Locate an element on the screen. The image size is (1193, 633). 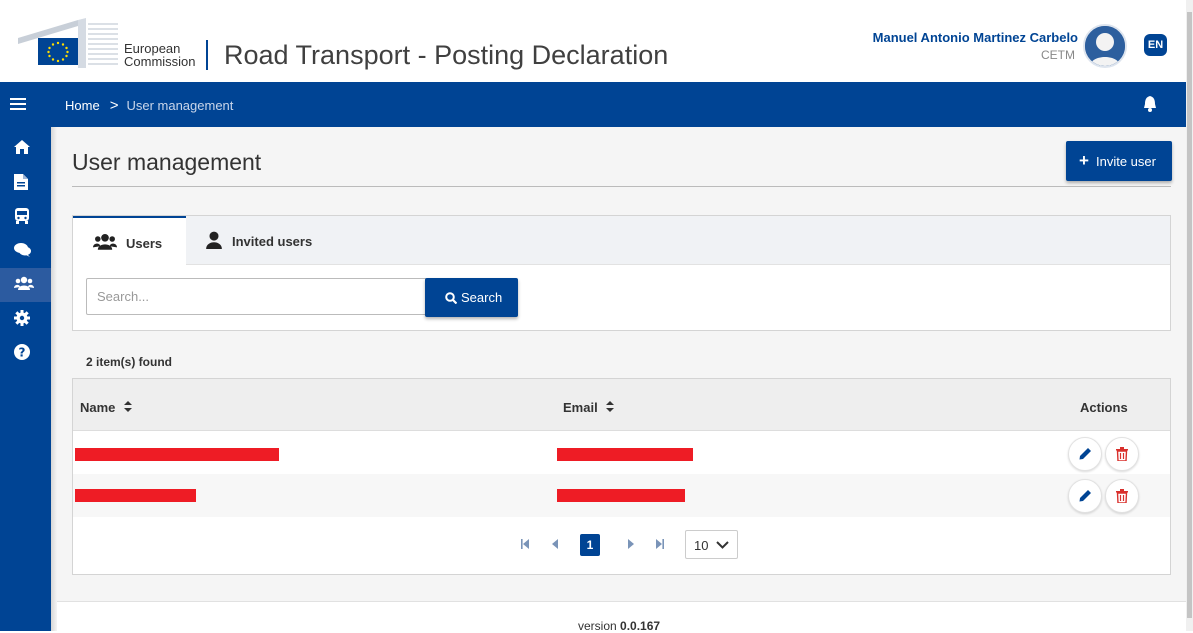
breadcrumb: Home > User management is located at coordinates (149, 105).